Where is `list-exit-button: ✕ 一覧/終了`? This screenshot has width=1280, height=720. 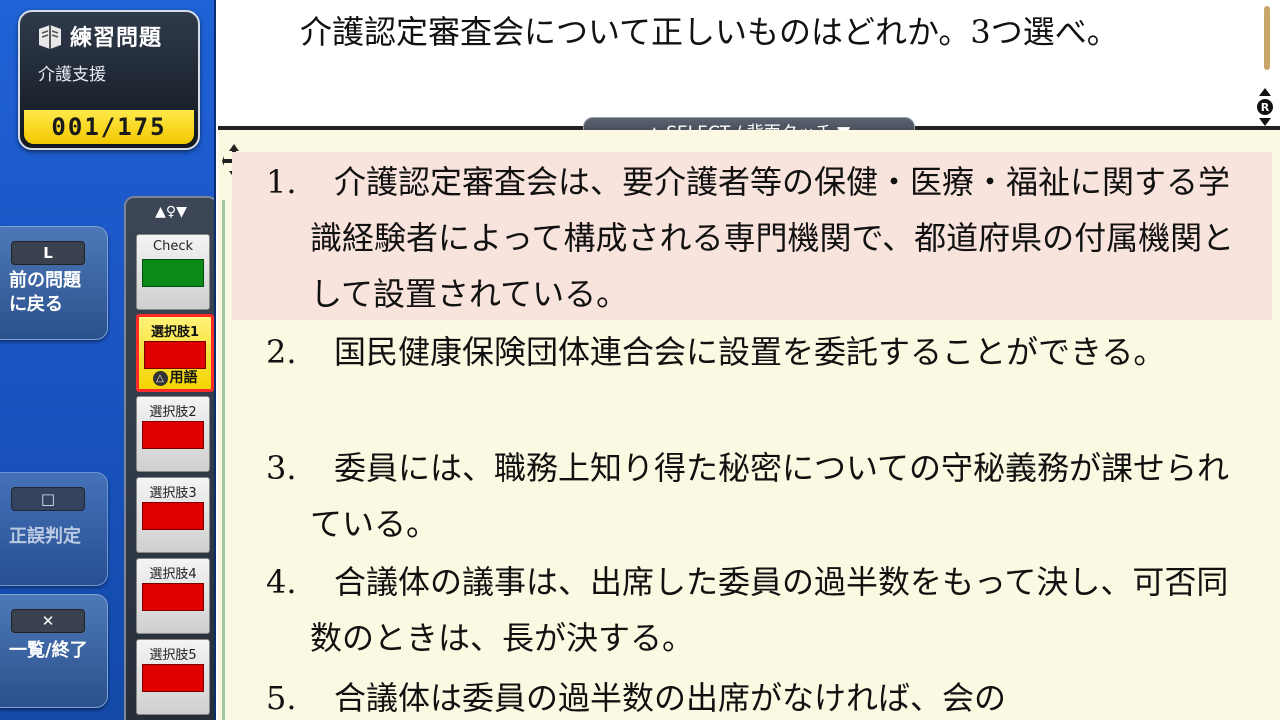 list-exit-button: ✕ 一覧/終了 is located at coordinates (54, 651).